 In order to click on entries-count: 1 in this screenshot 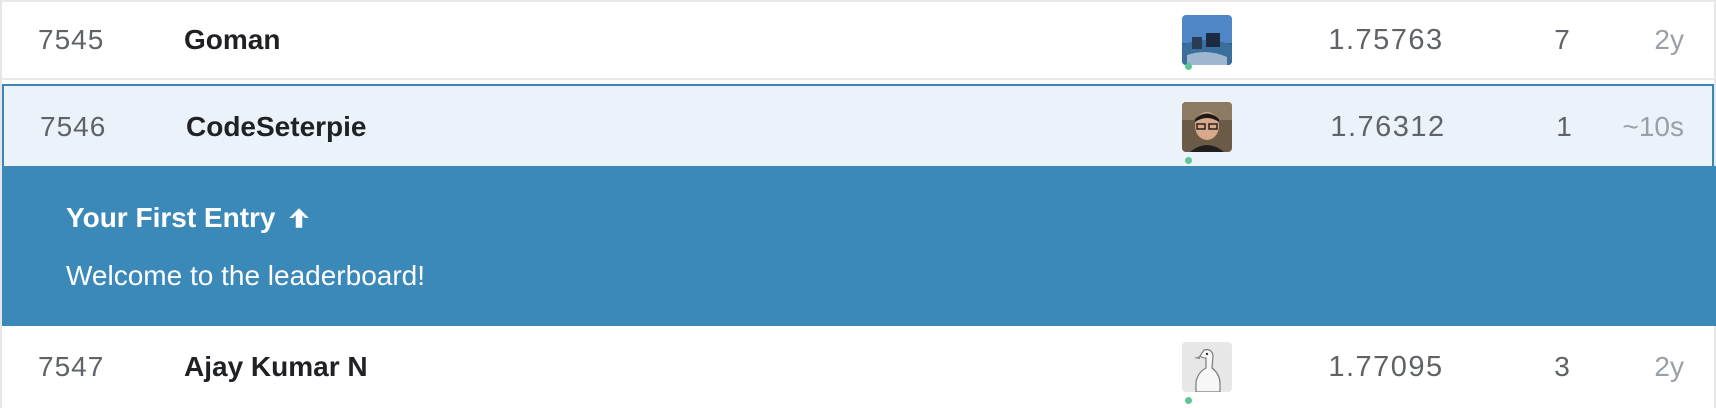, I will do `click(1564, 126)`.